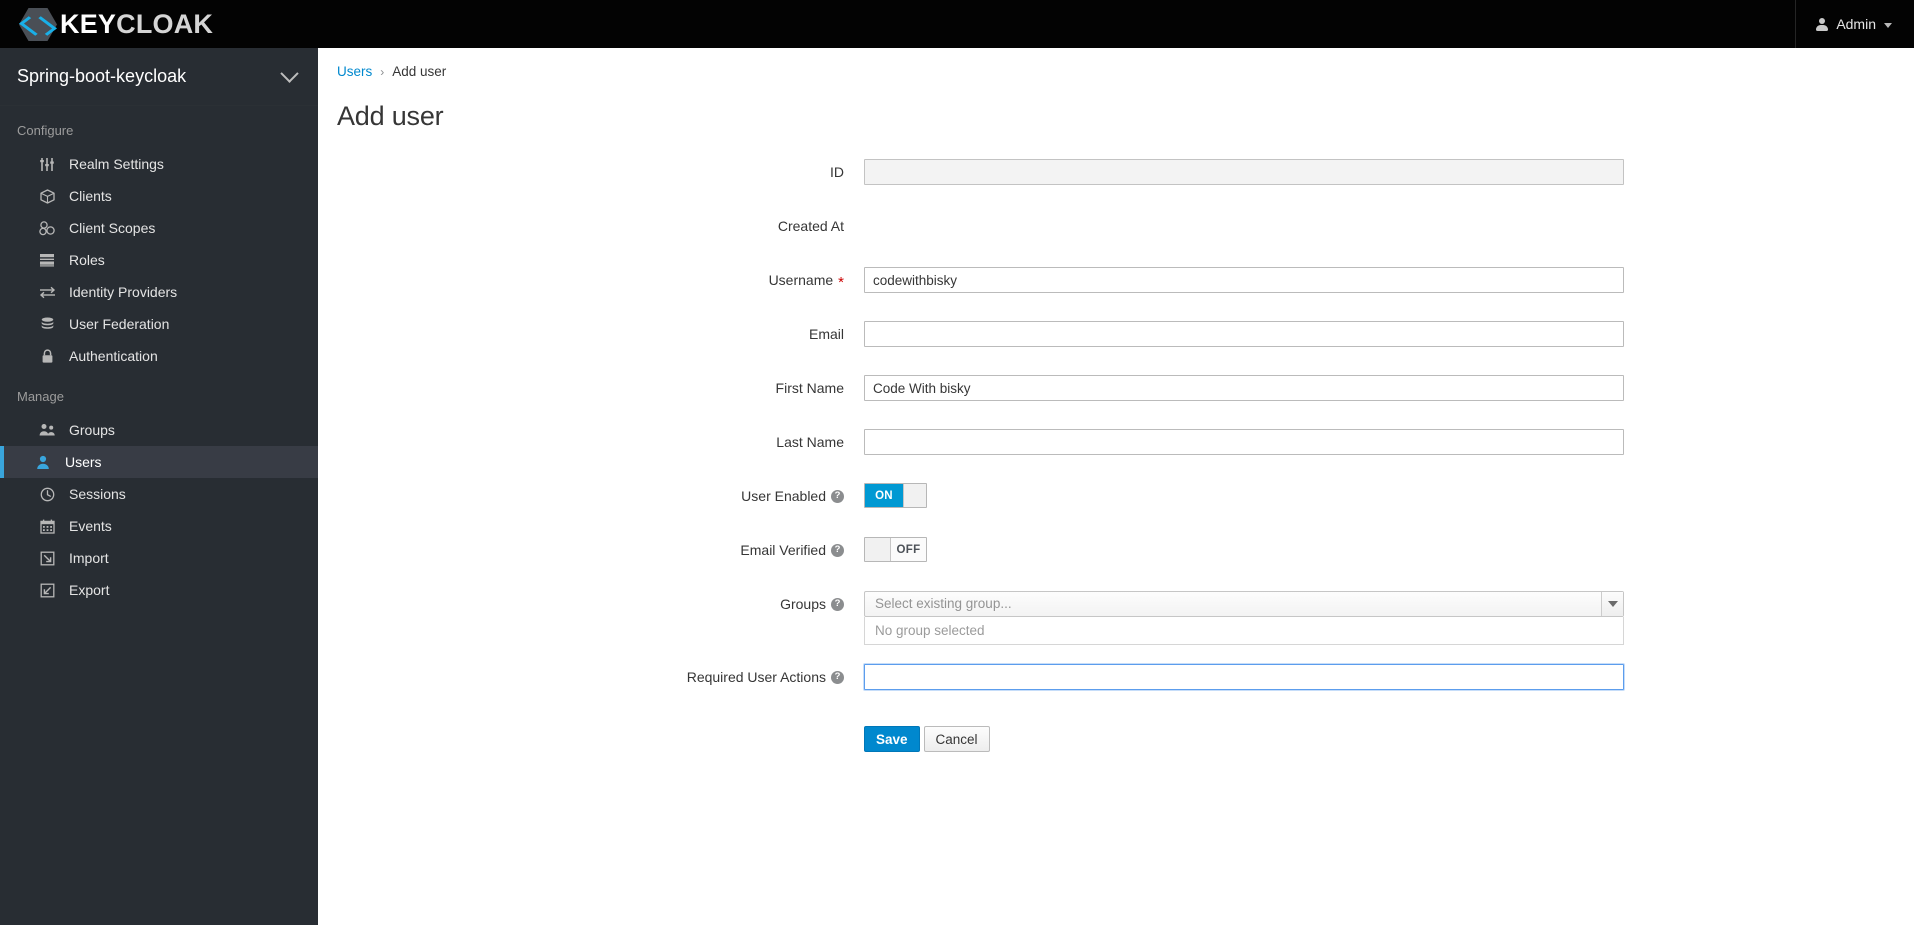 The width and height of the screenshot is (1914, 931). Describe the element at coordinates (591, 334) in the screenshot. I see `email-label: Email` at that location.